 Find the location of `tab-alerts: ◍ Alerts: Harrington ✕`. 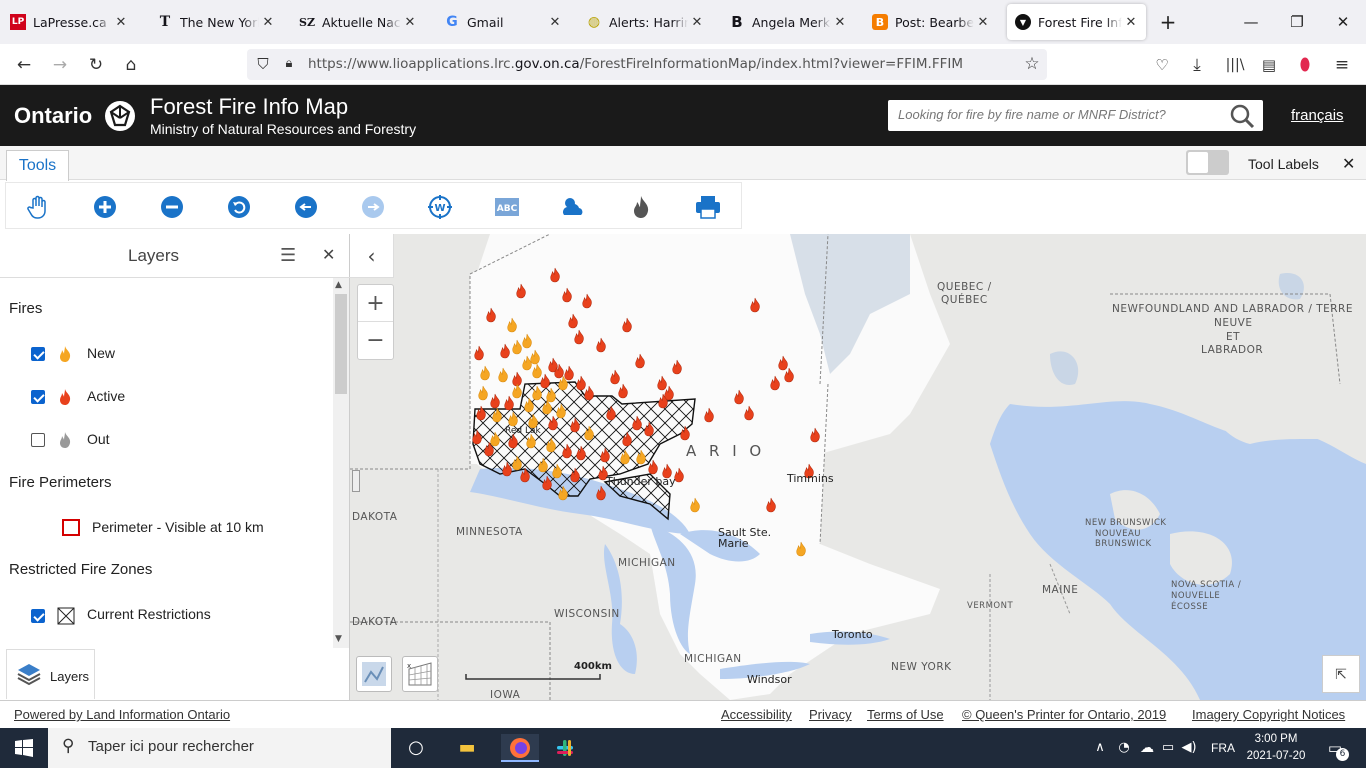

tab-alerts: ◍ Alerts: Harrington ✕ is located at coordinates (645, 22).